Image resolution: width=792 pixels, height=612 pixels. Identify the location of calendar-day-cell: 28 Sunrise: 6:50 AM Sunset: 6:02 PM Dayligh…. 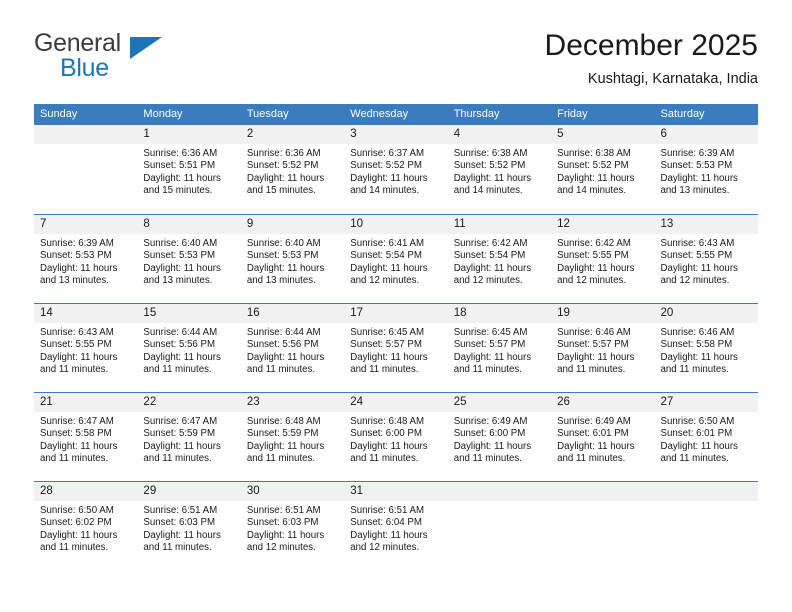
(86, 526).